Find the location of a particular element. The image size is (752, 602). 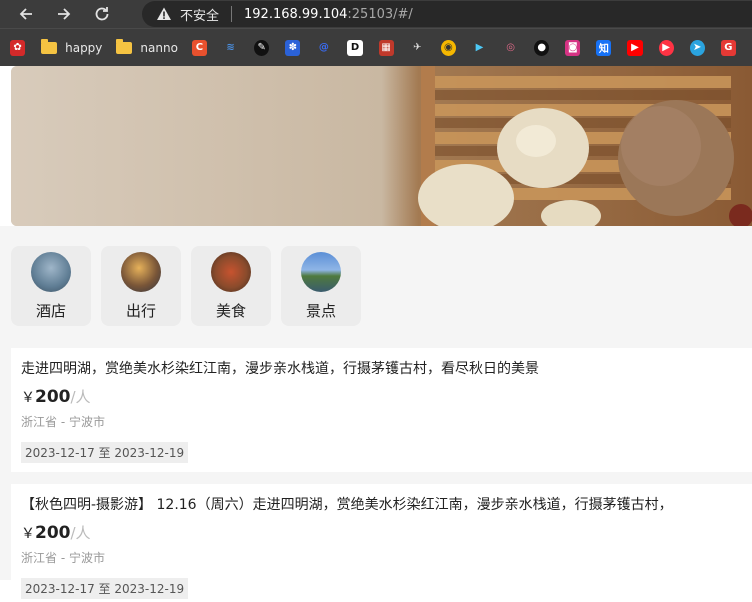

security-status: 不安全 is located at coordinates (199, 14).